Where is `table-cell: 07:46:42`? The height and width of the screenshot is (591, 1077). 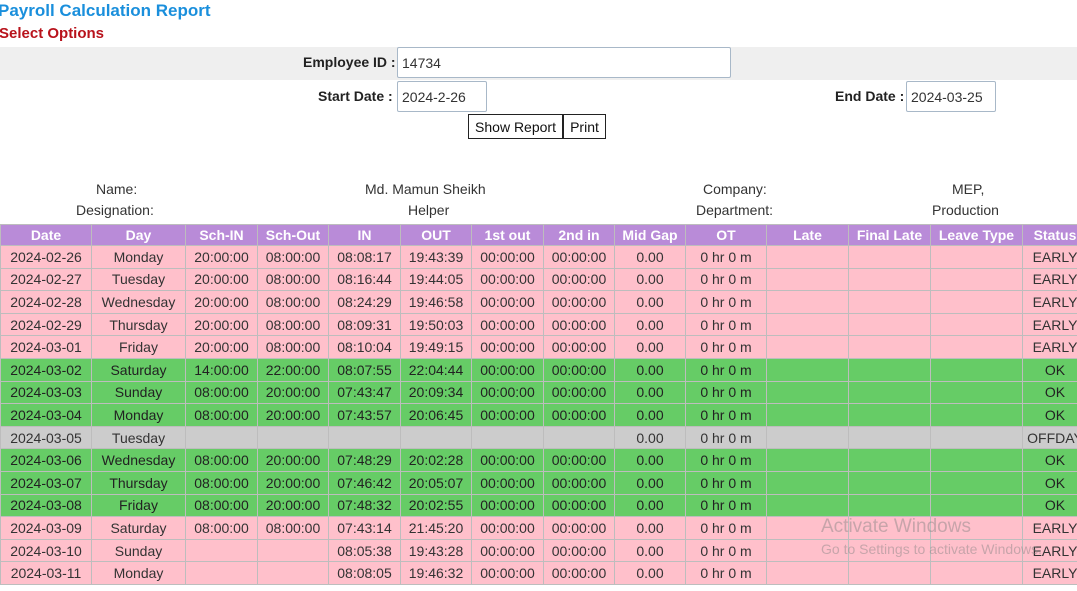
table-cell: 07:46:42 is located at coordinates (364, 482).